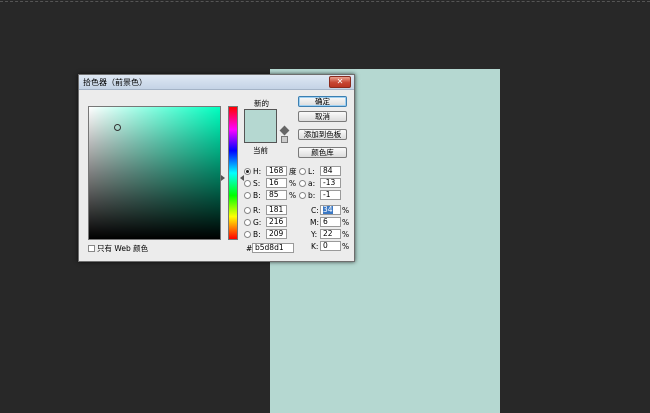  What do you see at coordinates (302, 183) in the screenshot?
I see `a-radio` at bounding box center [302, 183].